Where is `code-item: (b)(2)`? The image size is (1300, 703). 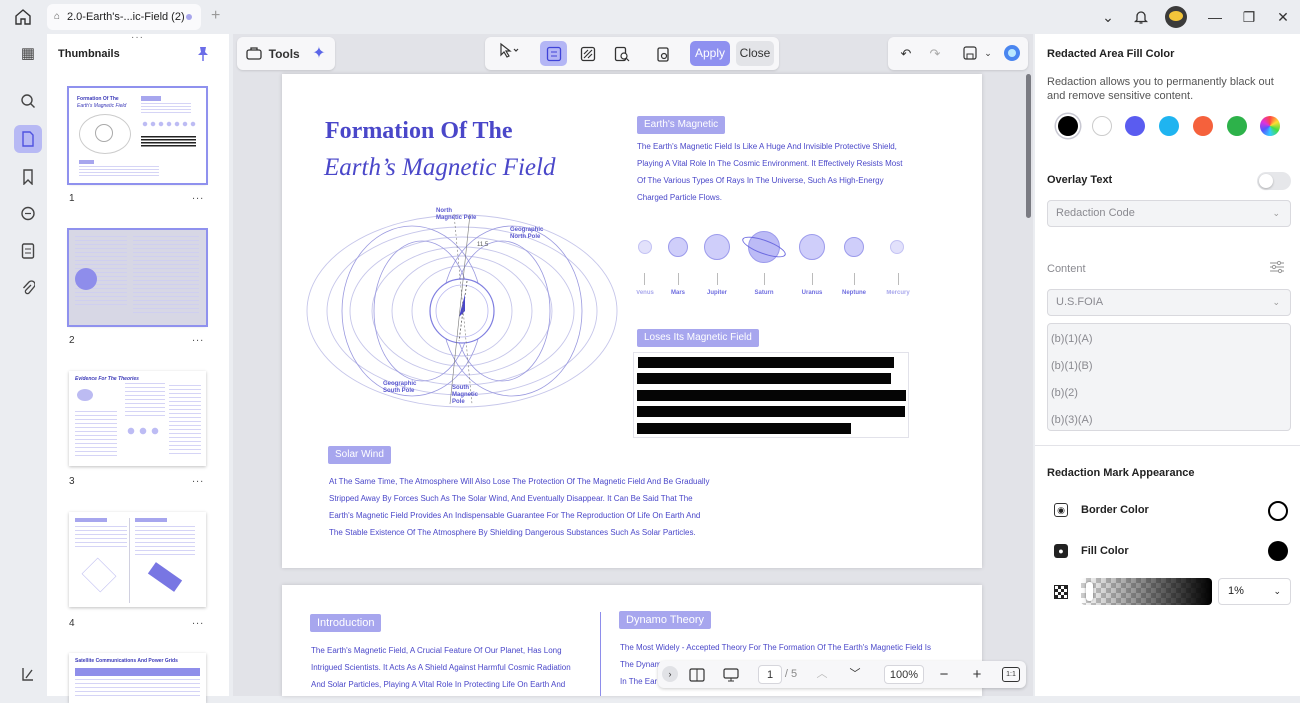
code-item: (b)(2) is located at coordinates (1064, 393).